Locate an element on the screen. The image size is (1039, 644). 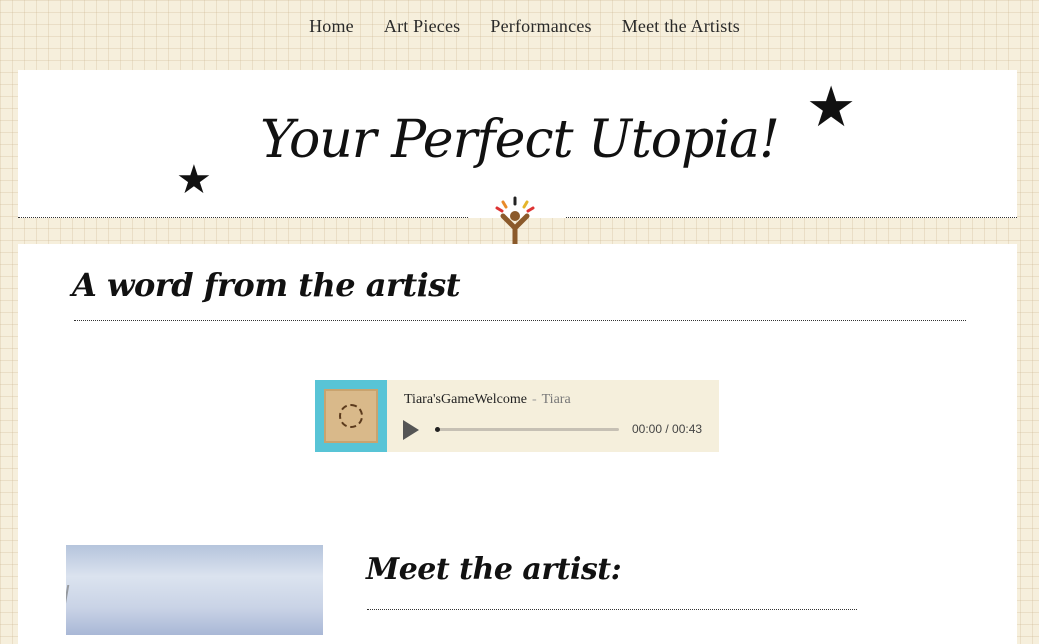
sun-emblem-icon is located at coordinates (351, 416).